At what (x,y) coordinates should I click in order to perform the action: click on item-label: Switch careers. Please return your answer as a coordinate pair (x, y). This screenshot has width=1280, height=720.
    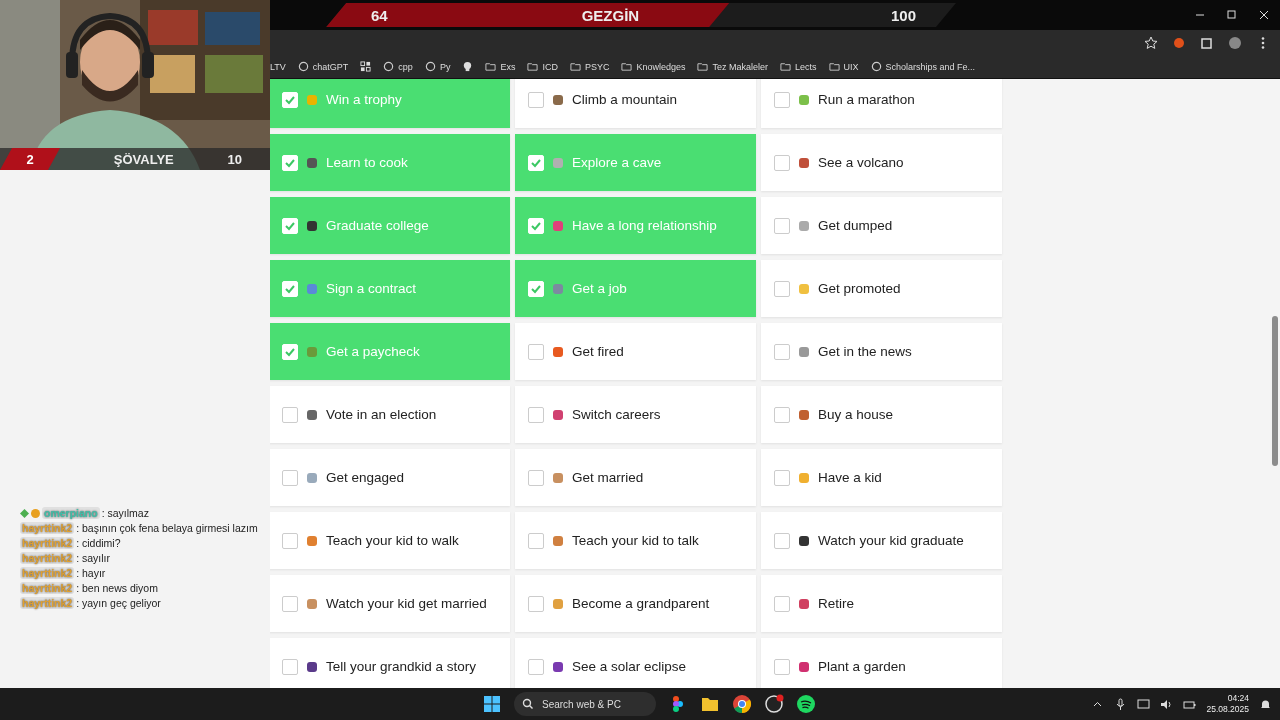
    Looking at the image, I should click on (616, 414).